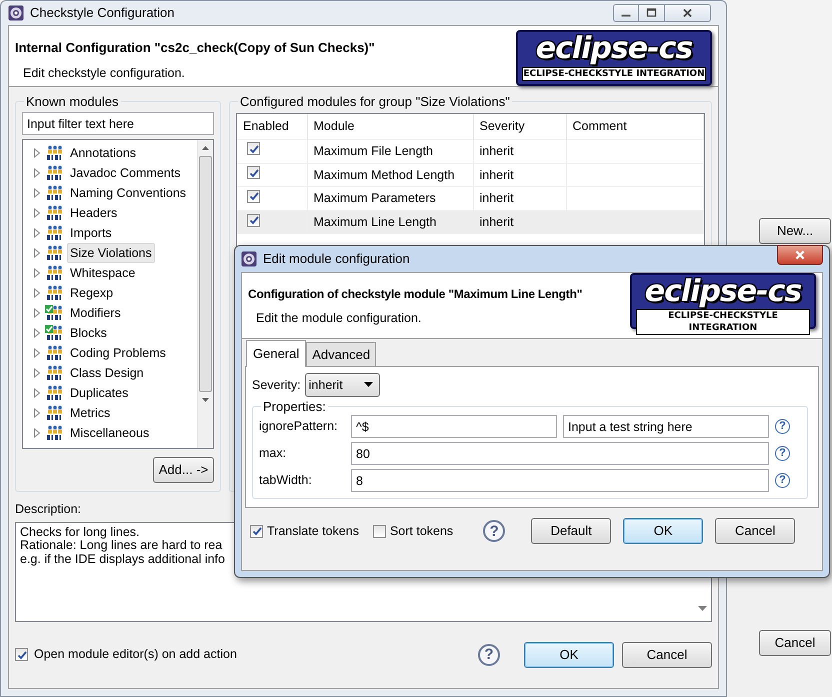 This screenshot has height=697, width=832. I want to click on header-subtitle: Edit the module configuration., so click(339, 318).